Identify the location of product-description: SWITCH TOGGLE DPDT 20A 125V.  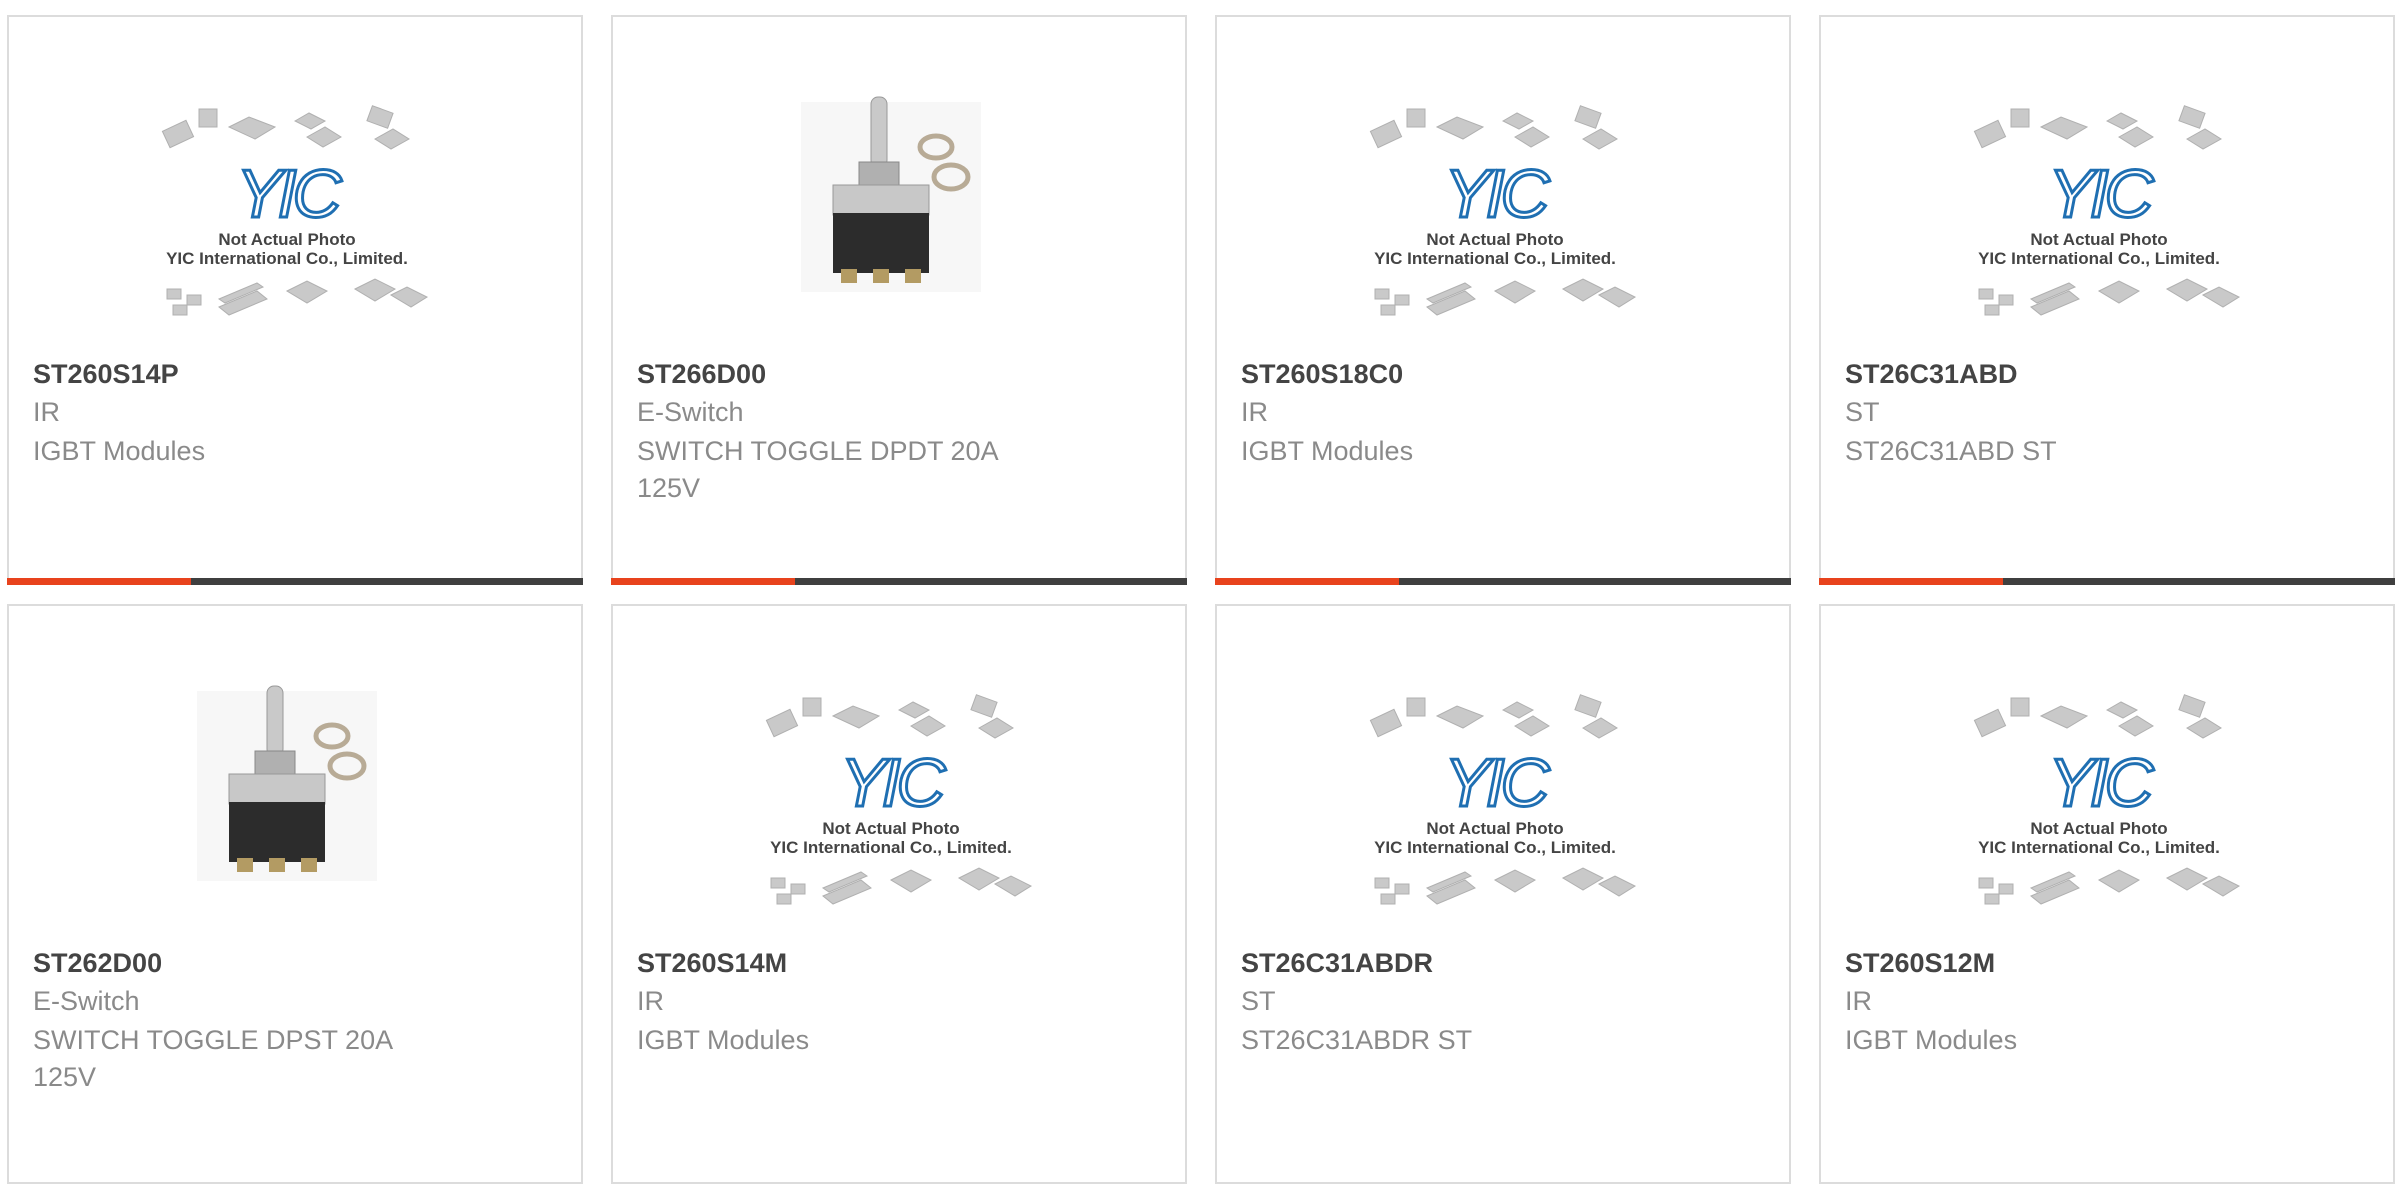
(817, 469).